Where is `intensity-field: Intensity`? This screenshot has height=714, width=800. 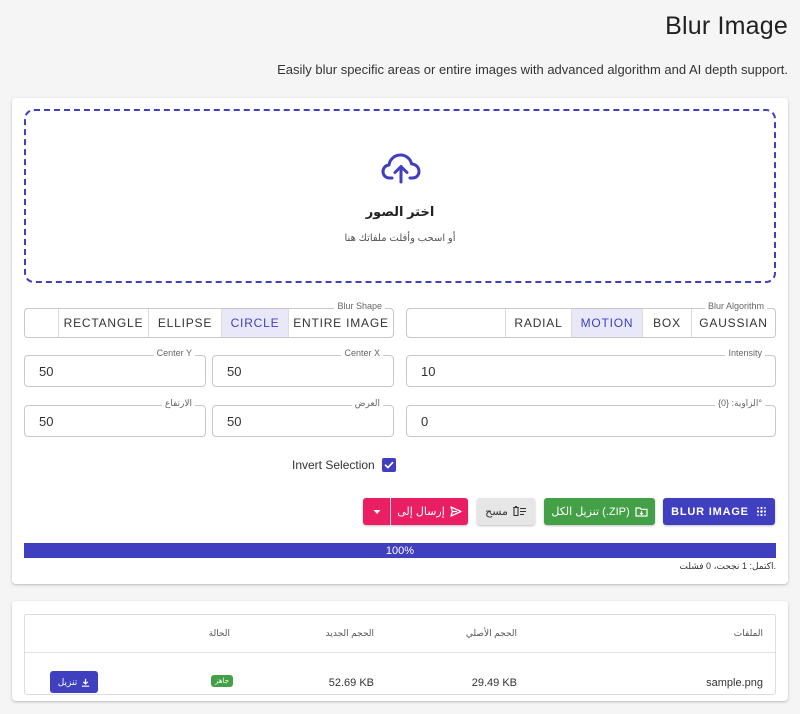 intensity-field: Intensity is located at coordinates (591, 367).